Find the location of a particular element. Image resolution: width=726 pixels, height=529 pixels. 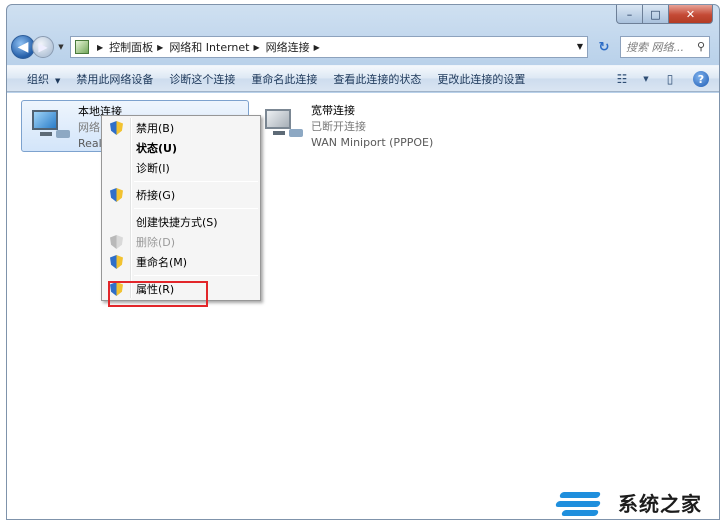

forward-button: ▶ is located at coordinates (43, 47).